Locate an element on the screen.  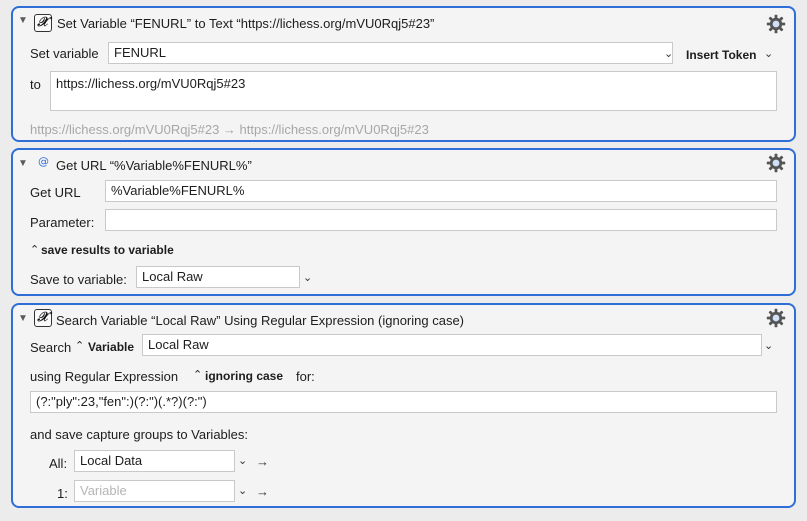
case-popup: ignoring case is located at coordinates (244, 376).